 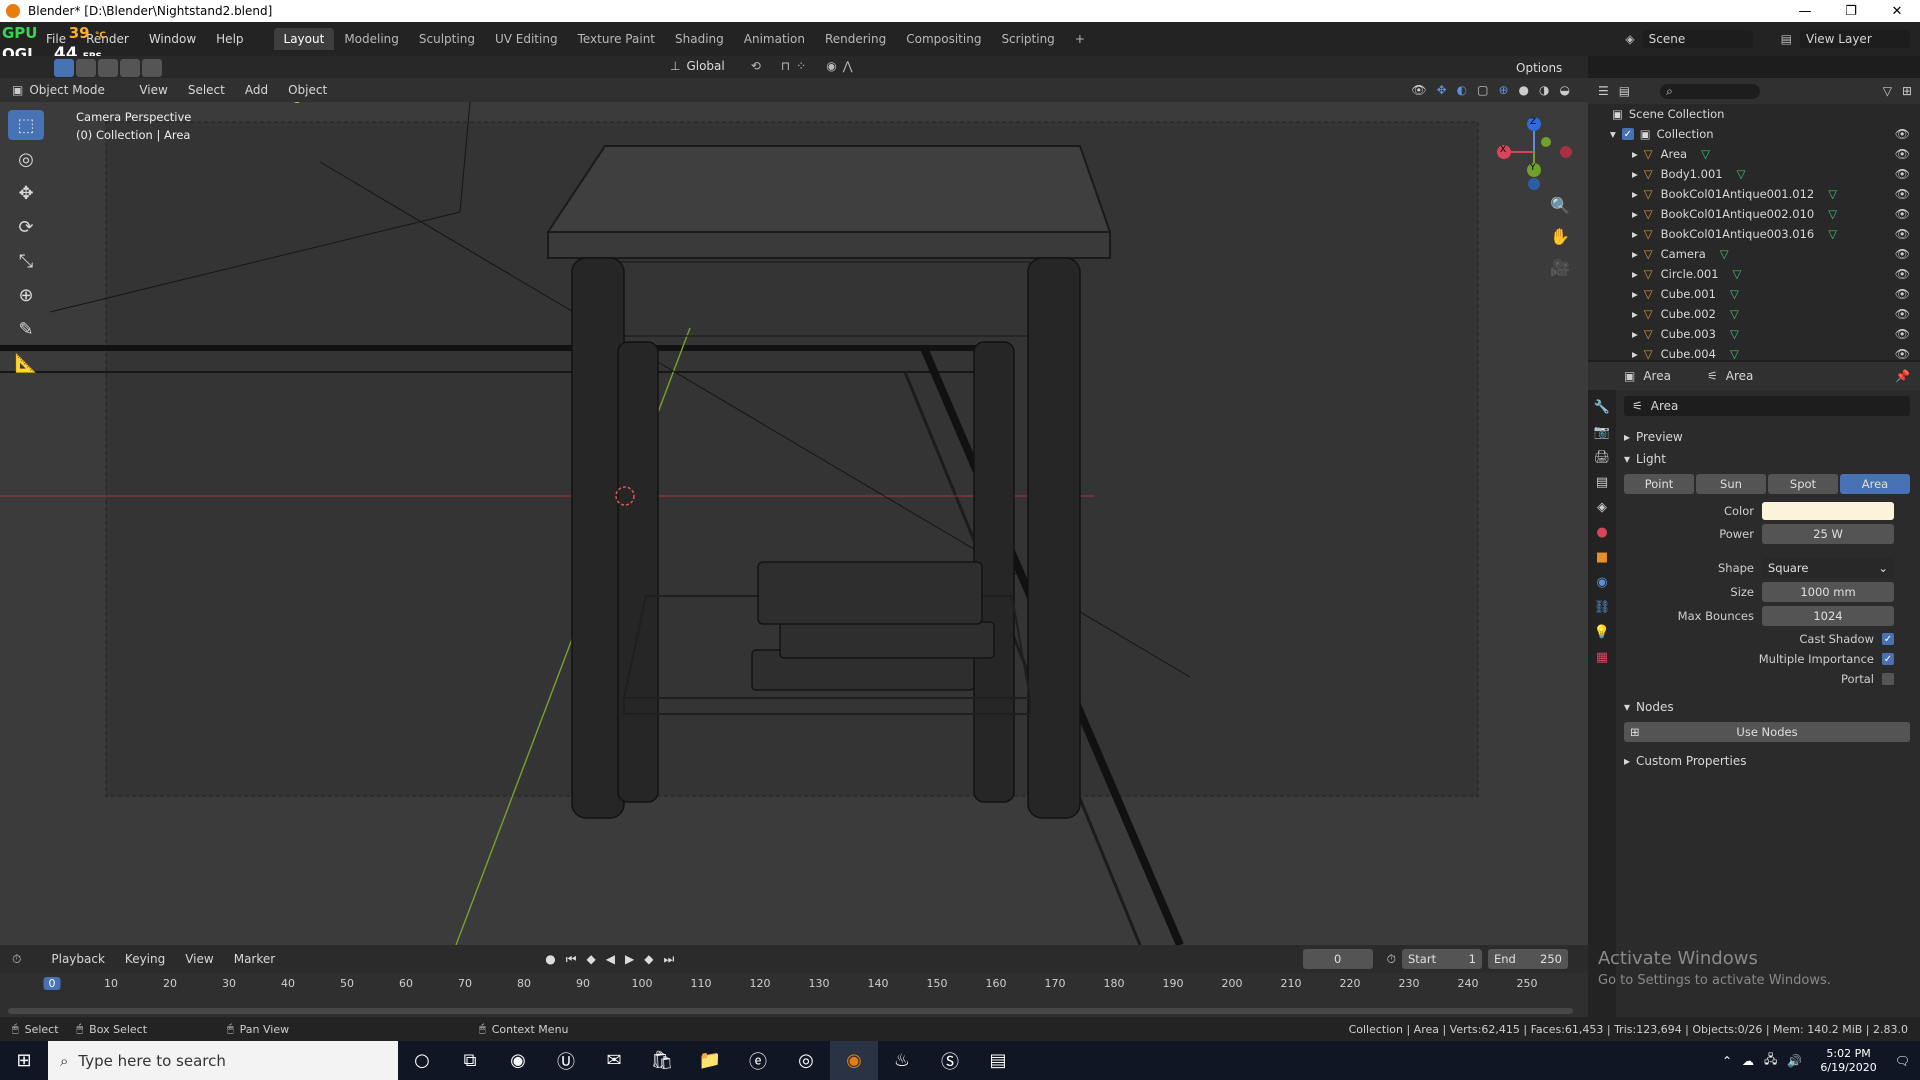 I want to click on color-swatch, so click(x=1828, y=511).